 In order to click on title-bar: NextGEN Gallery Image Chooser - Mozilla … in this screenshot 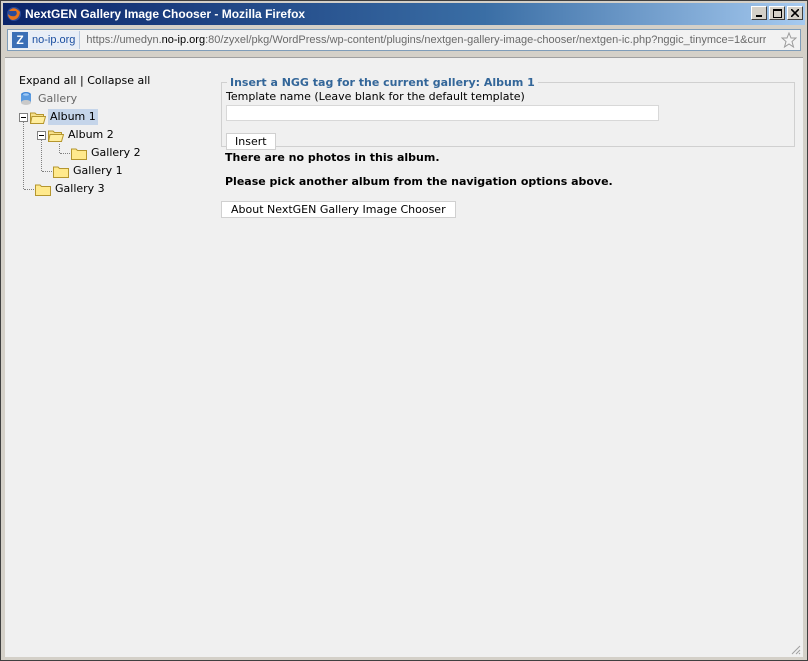, I will do `click(404, 14)`.